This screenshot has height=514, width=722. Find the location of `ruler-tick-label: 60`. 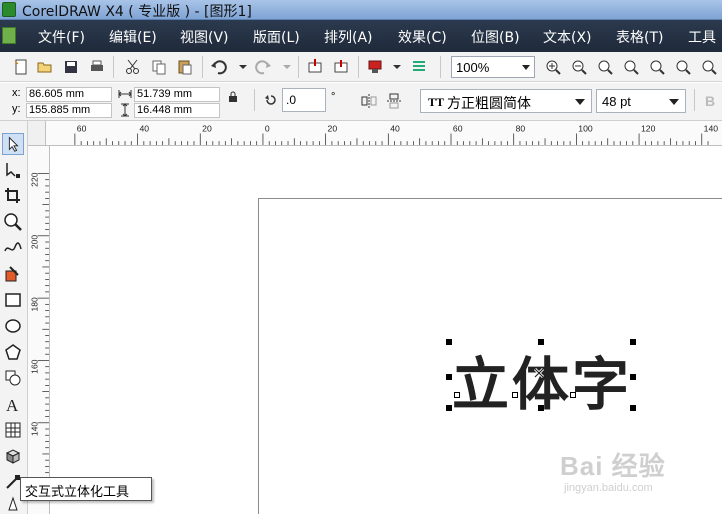

ruler-tick-label: 60 is located at coordinates (82, 129).